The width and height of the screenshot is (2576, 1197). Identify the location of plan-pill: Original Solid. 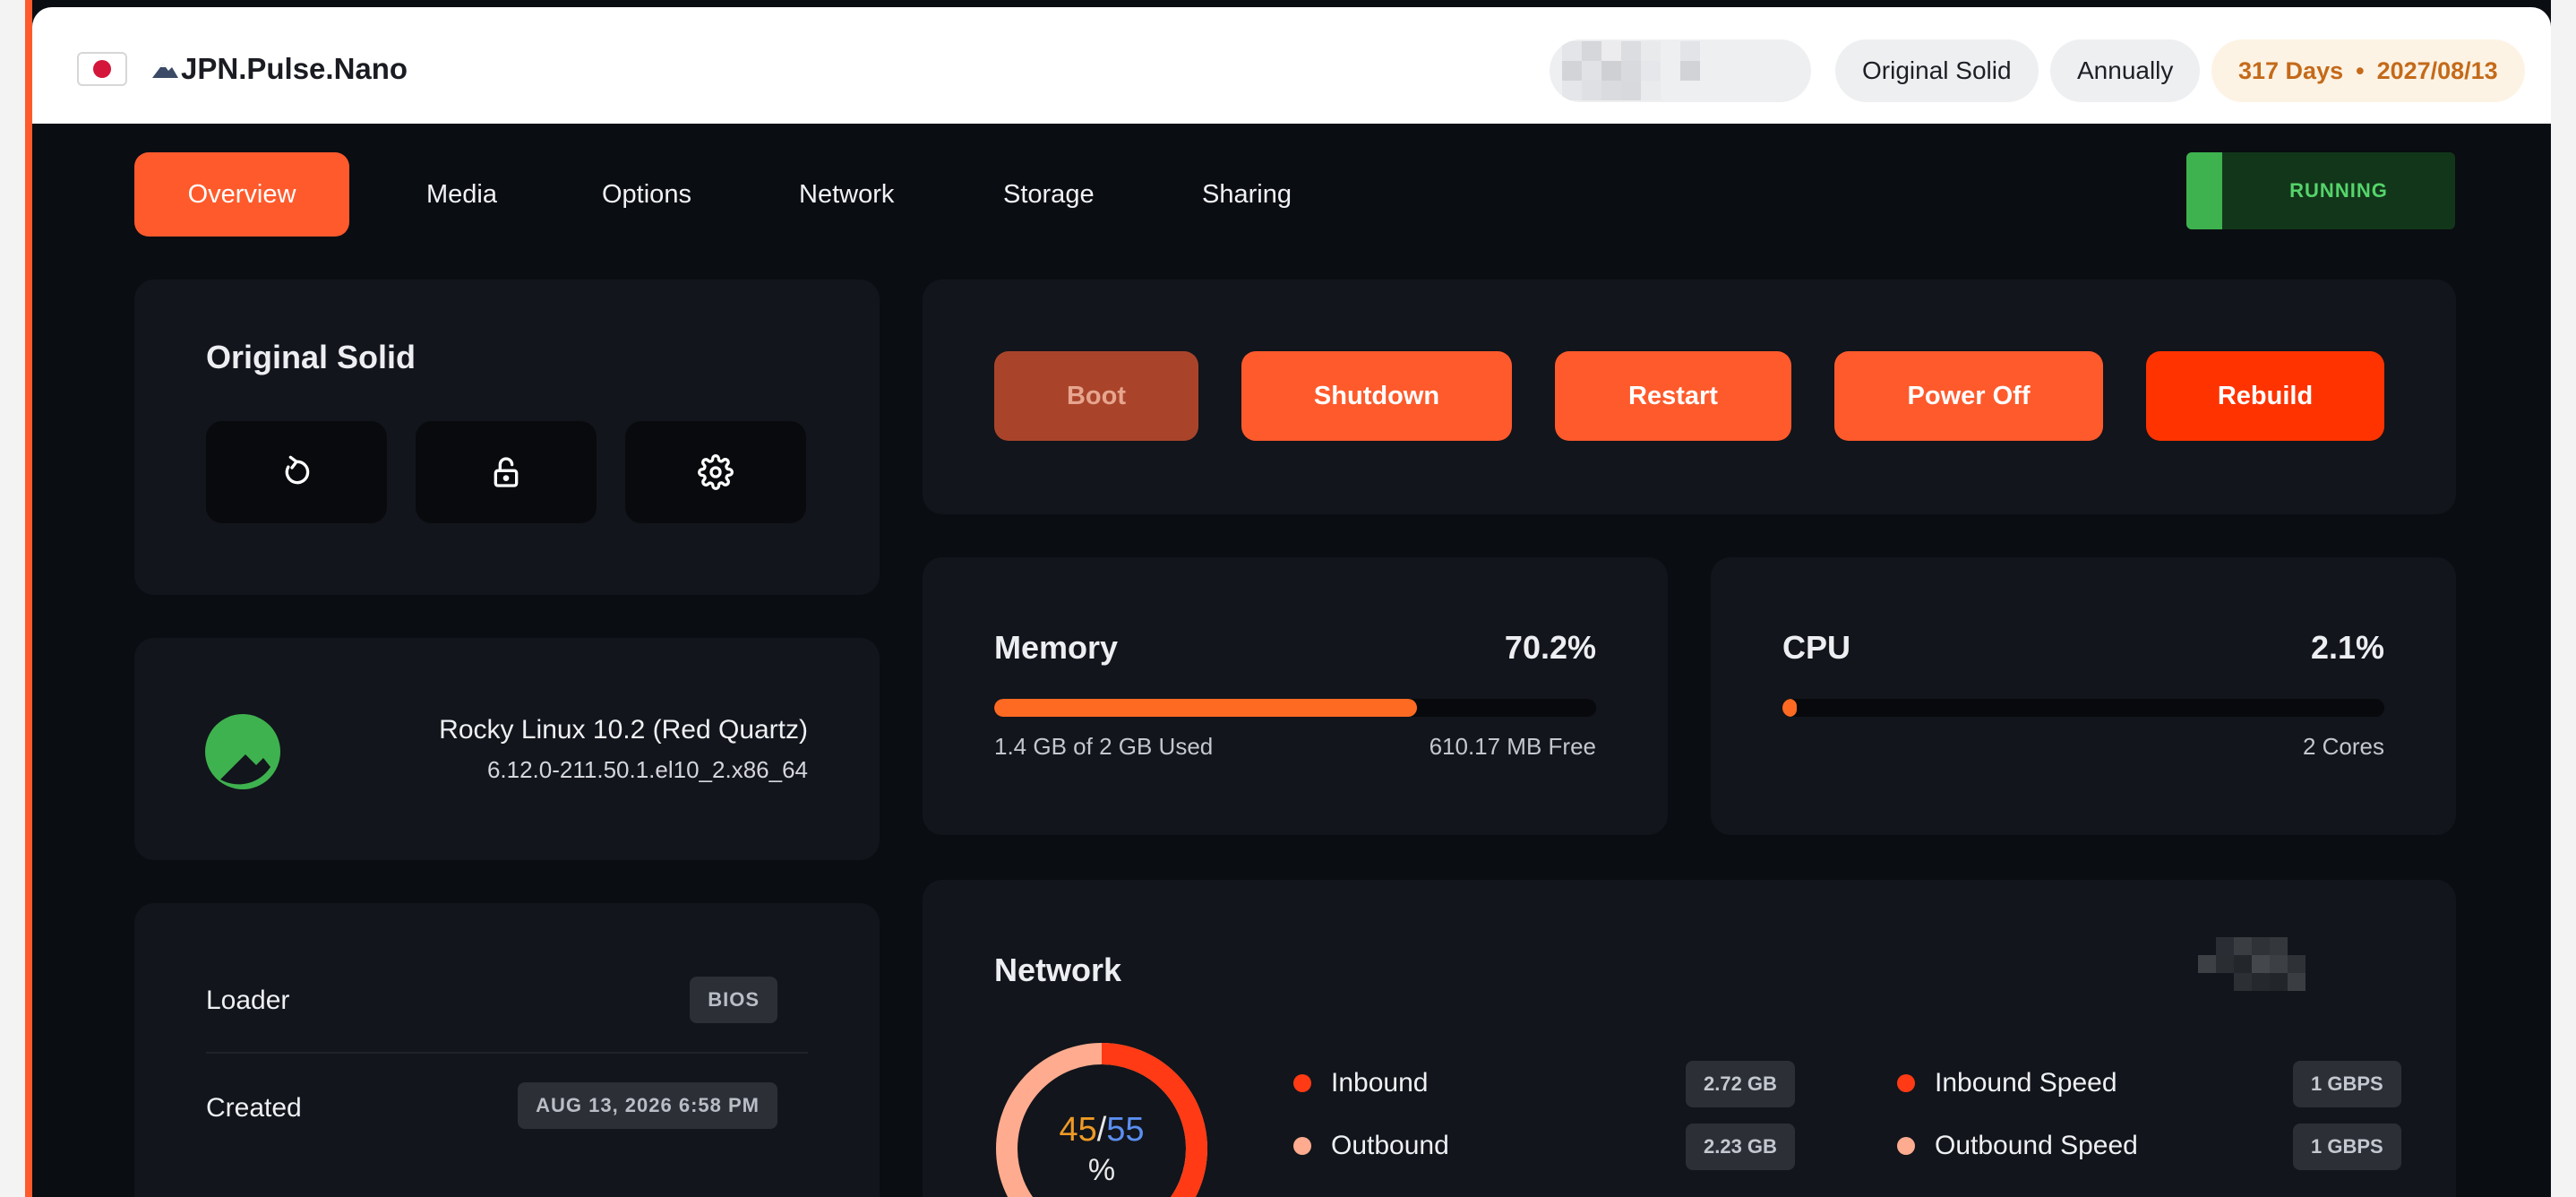
(1937, 70).